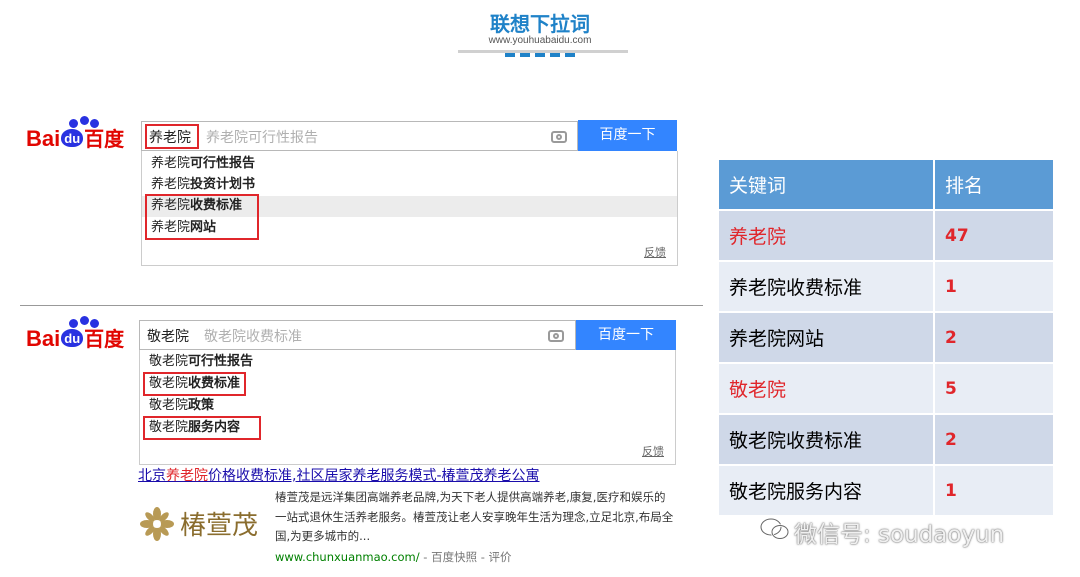 Image resolution: width=1080 pixels, height=577 pixels. Describe the element at coordinates (994, 388) in the screenshot. I see `rank-cell: 5` at that location.